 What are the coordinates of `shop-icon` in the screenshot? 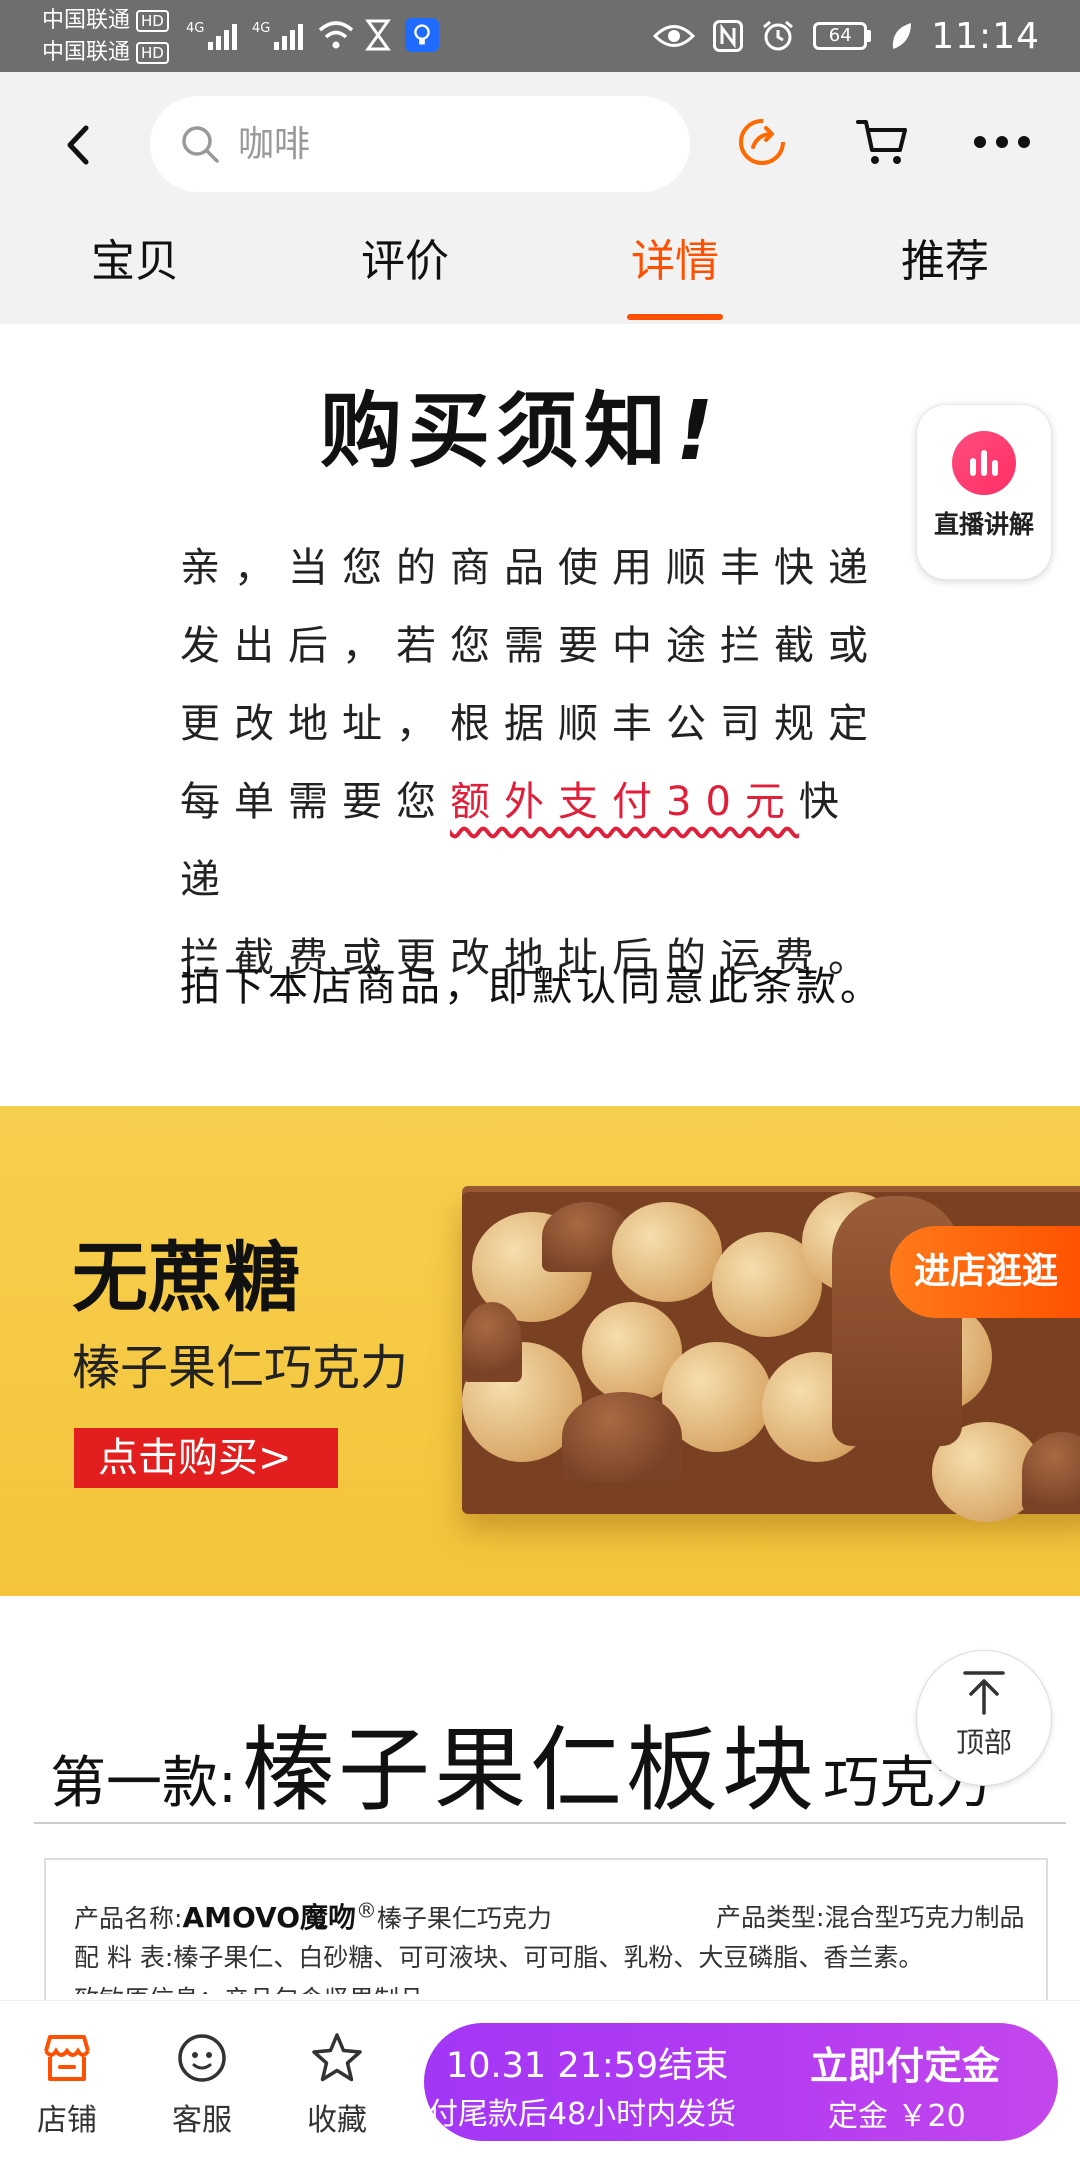 It's located at (67, 2058).